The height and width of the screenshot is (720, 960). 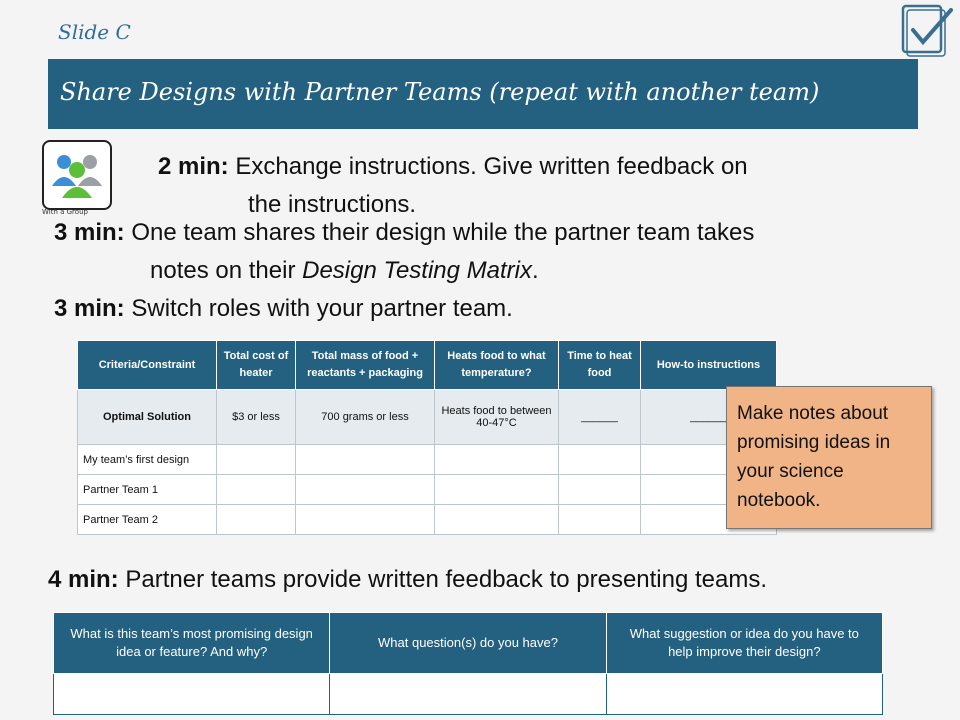 What do you see at coordinates (94, 32) in the screenshot?
I see `slide-label: Slide C` at bounding box center [94, 32].